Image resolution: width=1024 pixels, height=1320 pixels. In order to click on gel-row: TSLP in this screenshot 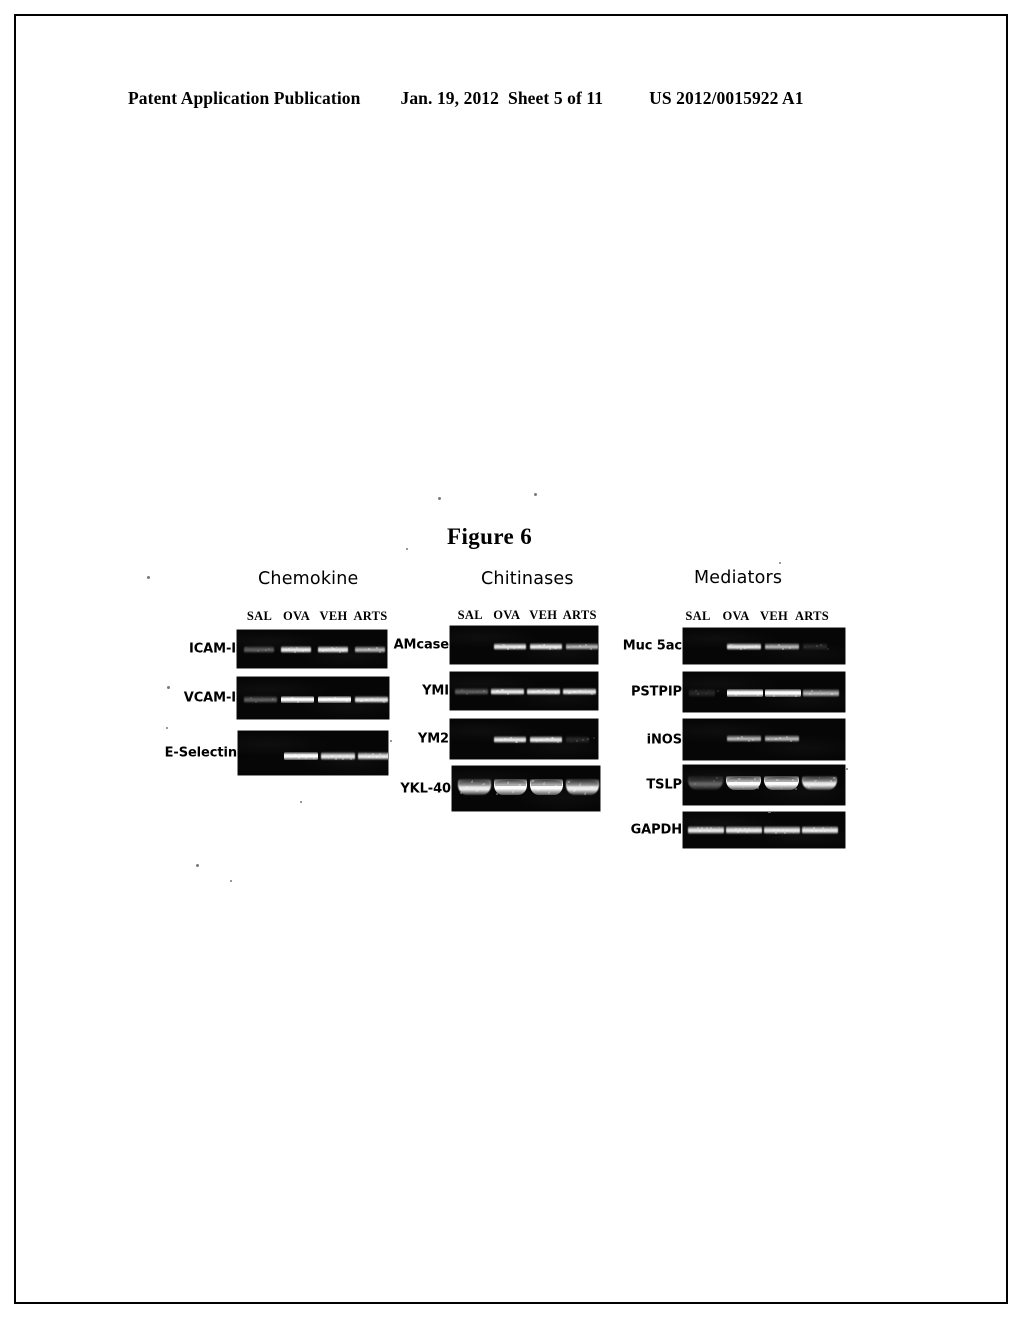, I will do `click(745, 785)`.